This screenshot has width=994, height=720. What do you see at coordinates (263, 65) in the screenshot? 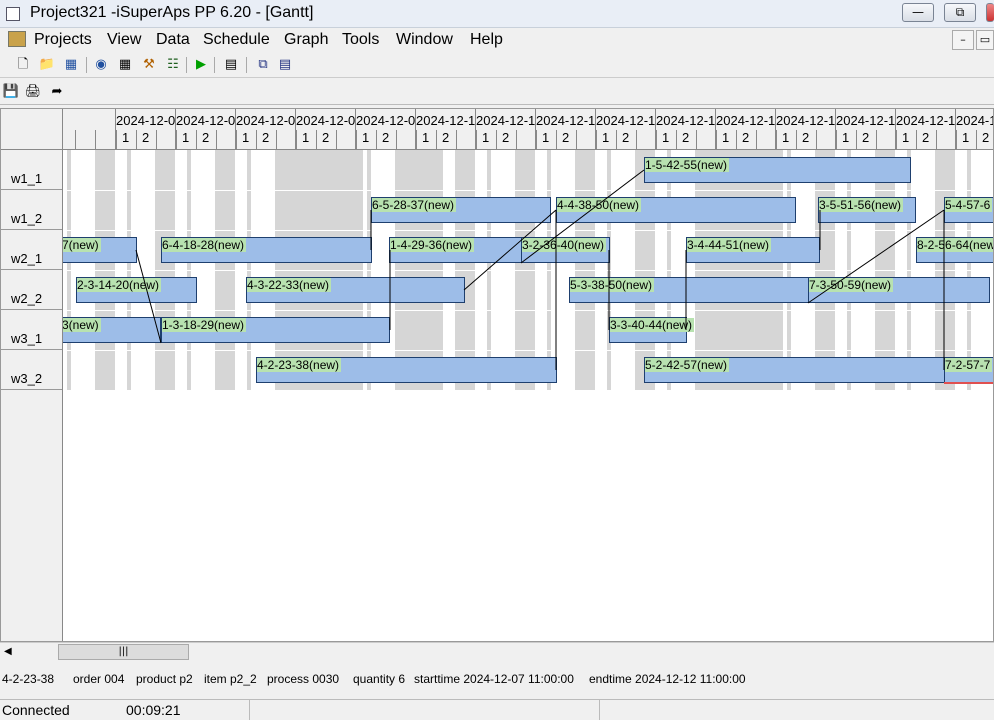
I see `cascade-icon: ⧉` at bounding box center [263, 65].